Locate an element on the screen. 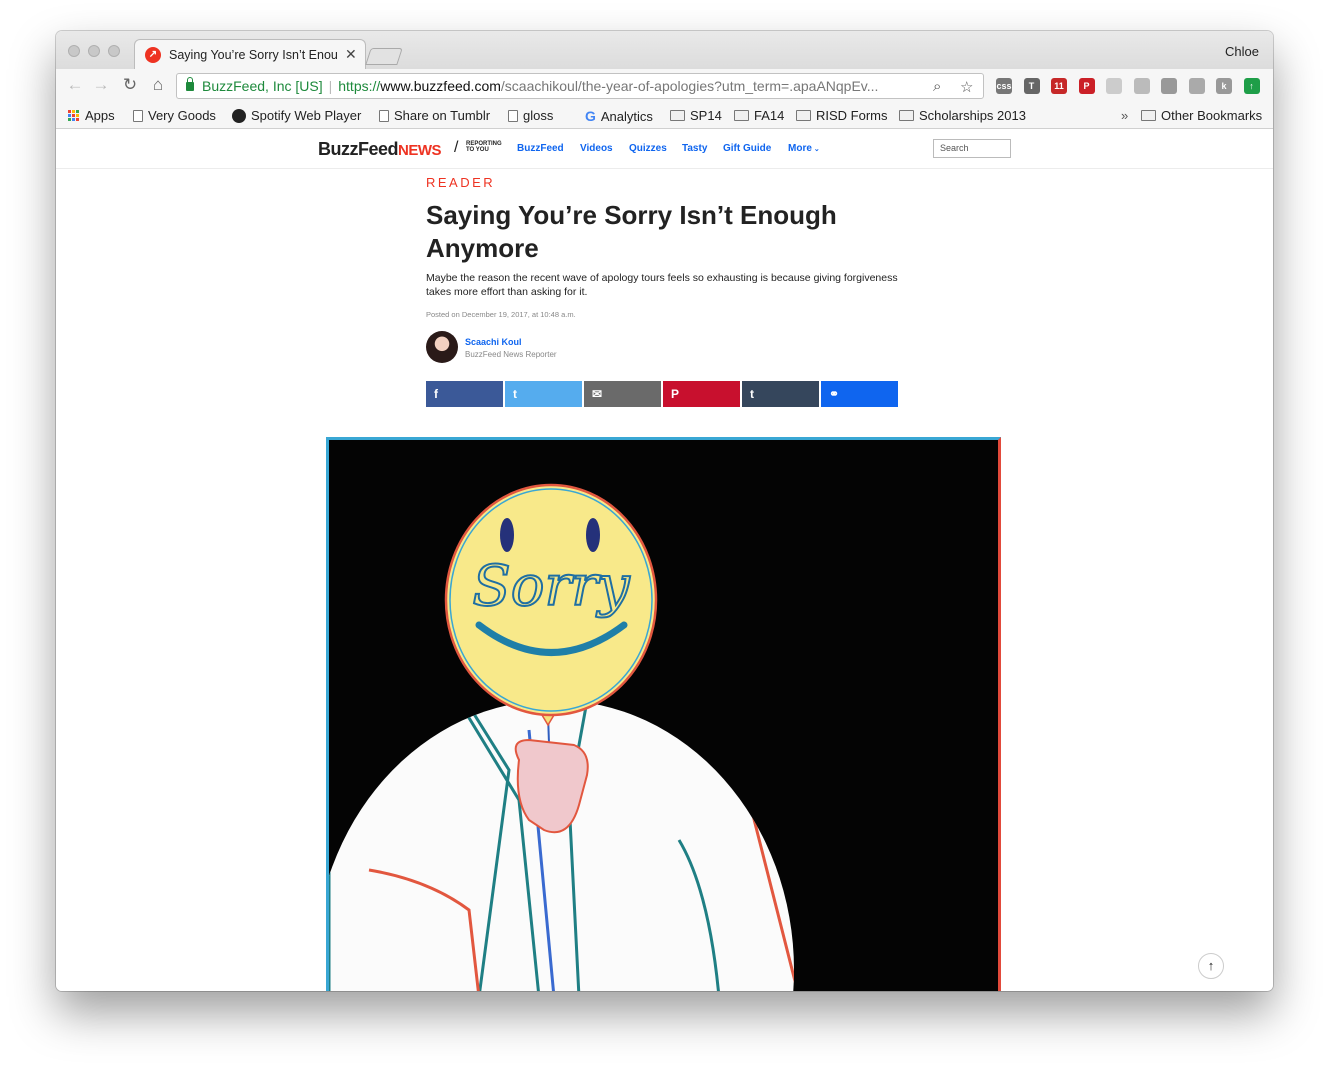  avatar is located at coordinates (442, 347).